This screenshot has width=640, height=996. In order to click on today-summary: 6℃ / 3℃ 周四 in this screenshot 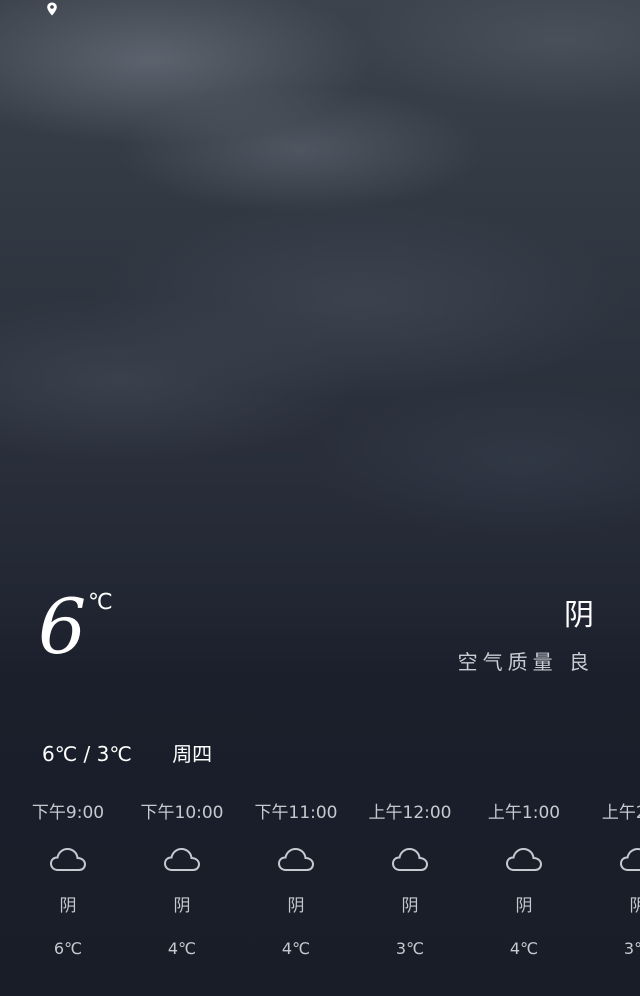, I will do `click(127, 752)`.